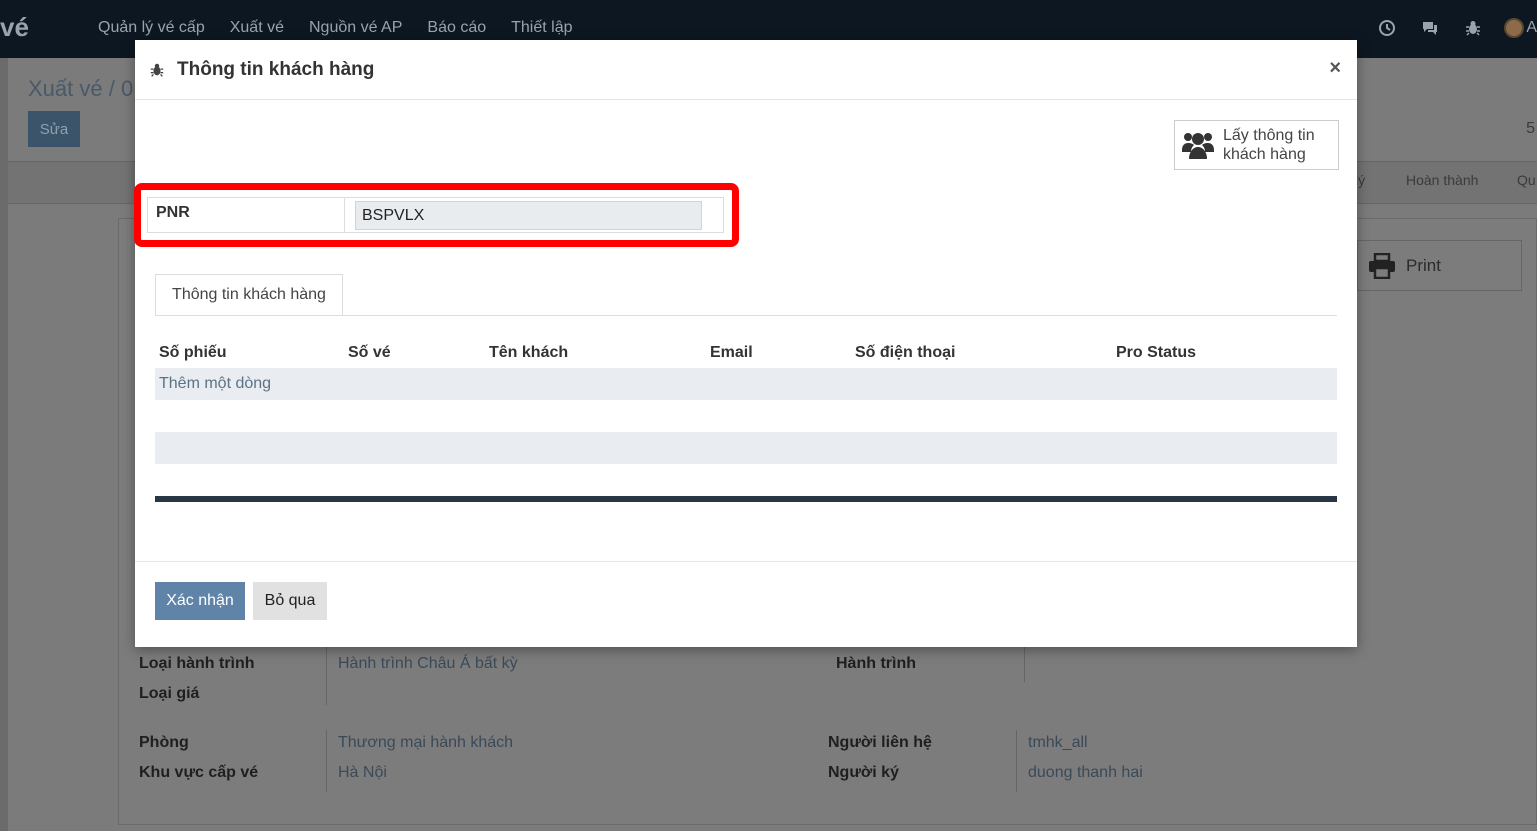 The width and height of the screenshot is (1537, 831). I want to click on add-line-link: Thêm một dòng, so click(215, 384).